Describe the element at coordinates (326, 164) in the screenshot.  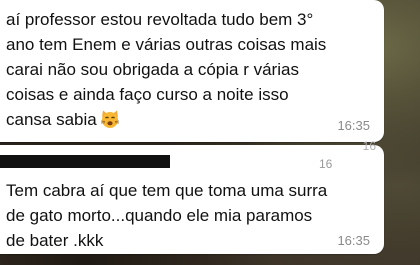
I see `quoted-timestamp: 16` at that location.